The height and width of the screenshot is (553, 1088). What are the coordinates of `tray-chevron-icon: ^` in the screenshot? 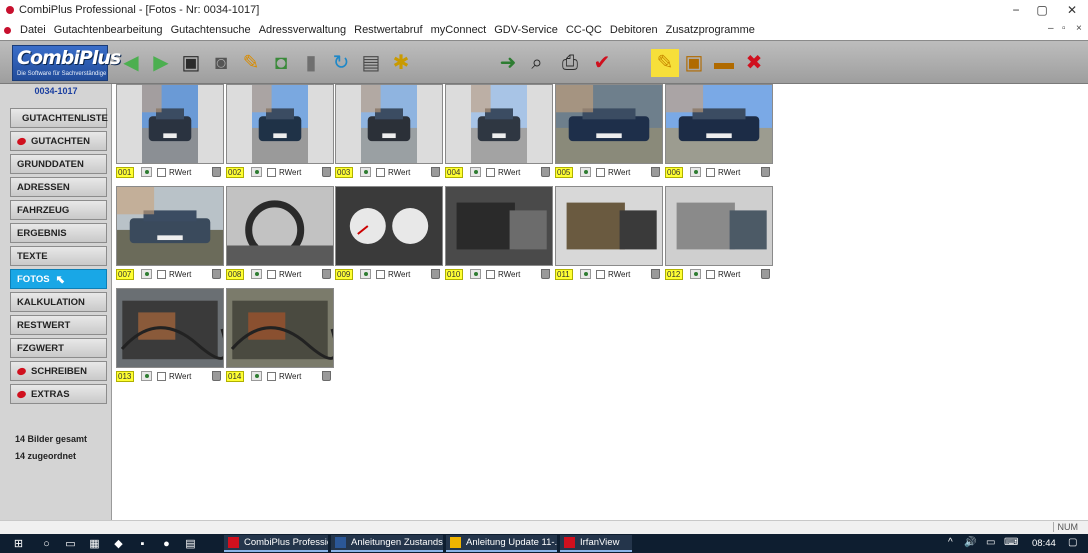 It's located at (950, 542).